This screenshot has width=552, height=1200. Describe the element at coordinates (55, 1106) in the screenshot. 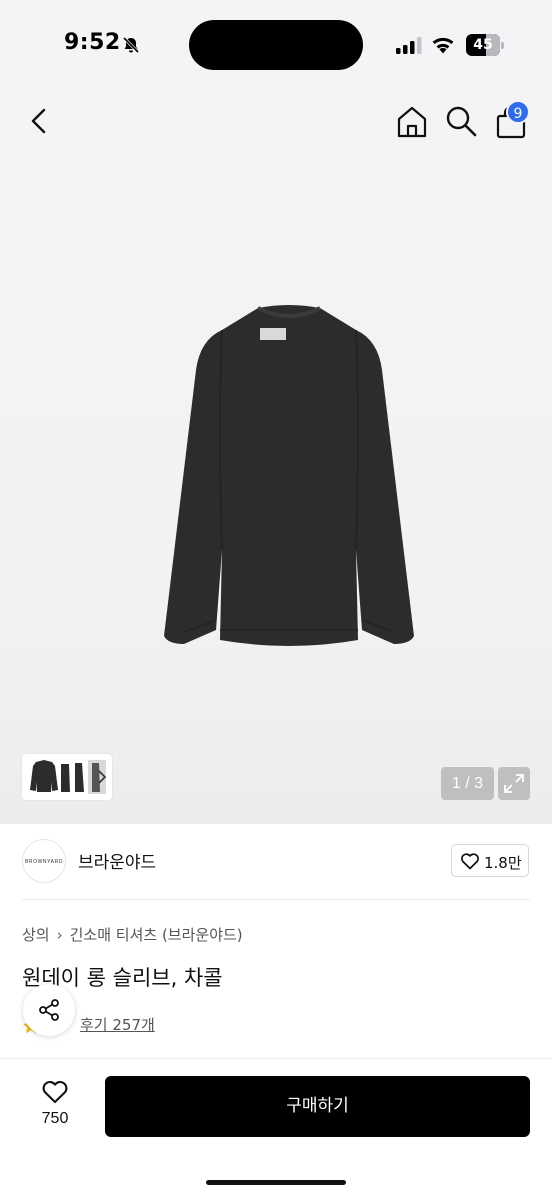

I see `product-like-button: 750` at that location.